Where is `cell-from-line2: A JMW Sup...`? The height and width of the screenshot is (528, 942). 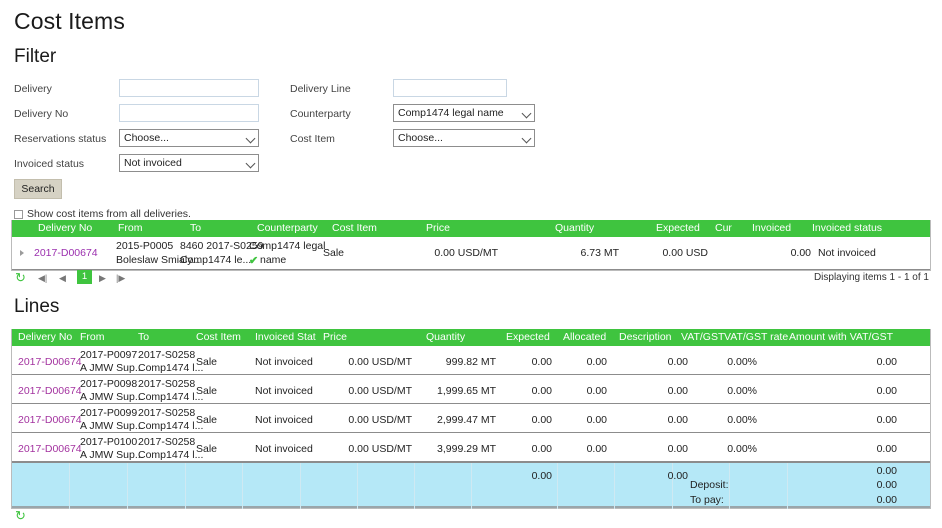 cell-from-line2: A JMW Sup... is located at coordinates (112, 426).